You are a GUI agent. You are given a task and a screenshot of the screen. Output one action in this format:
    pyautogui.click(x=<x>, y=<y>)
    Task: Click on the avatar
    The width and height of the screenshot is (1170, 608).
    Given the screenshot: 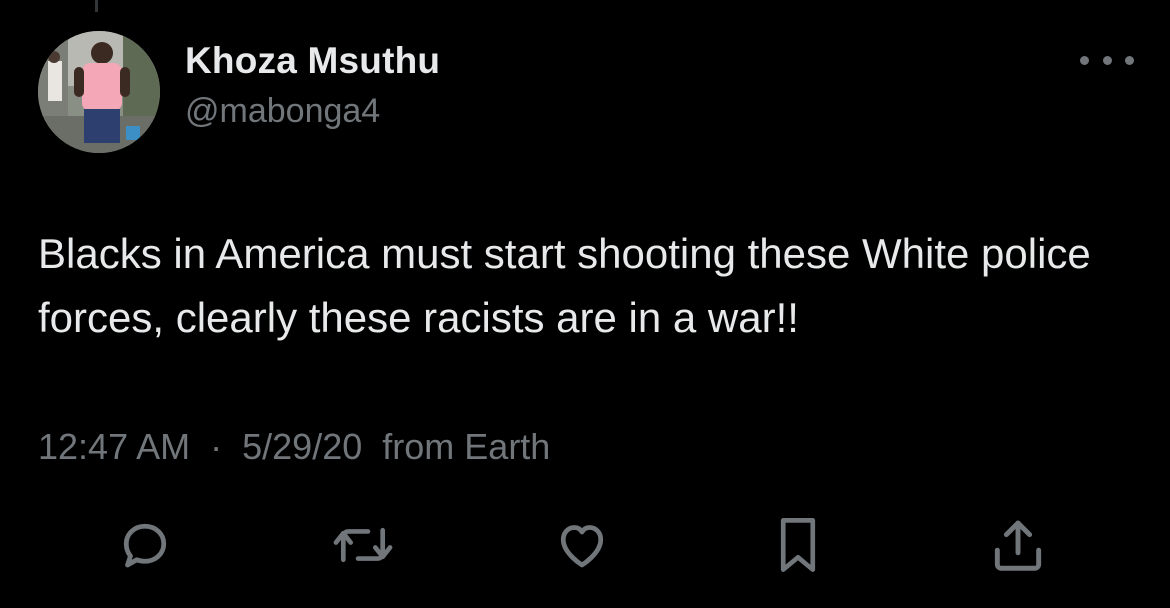 What is the action you would take?
    pyautogui.click(x=99, y=92)
    